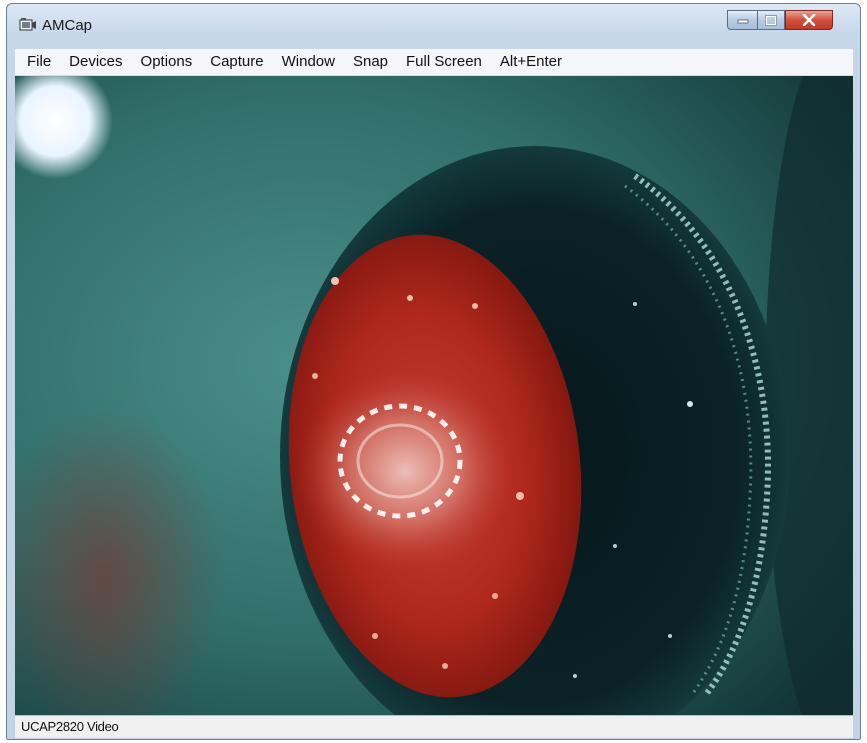 This screenshot has width=867, height=743. What do you see at coordinates (370, 62) in the screenshot?
I see `menu-snap: Snap` at bounding box center [370, 62].